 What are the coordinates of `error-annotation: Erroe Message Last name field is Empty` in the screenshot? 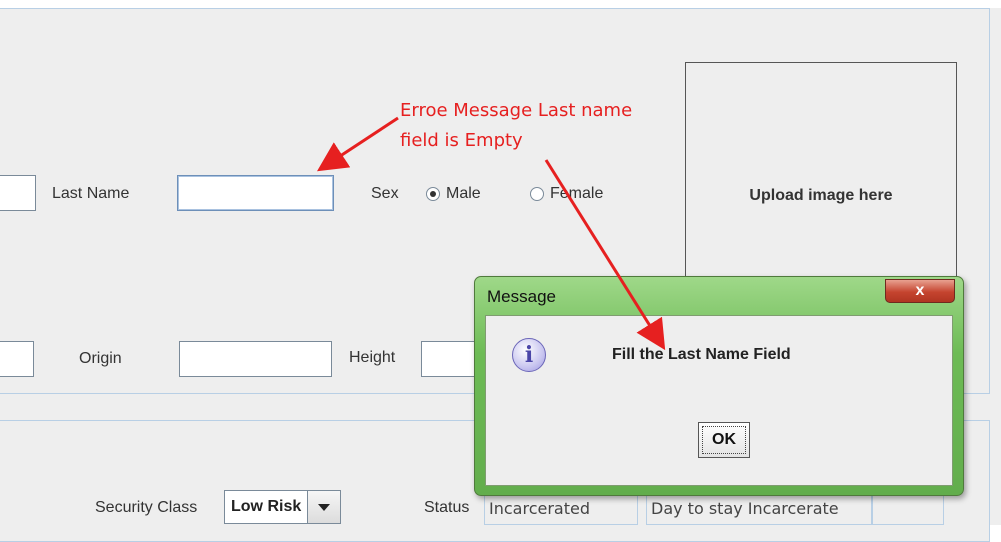 It's located at (516, 125).